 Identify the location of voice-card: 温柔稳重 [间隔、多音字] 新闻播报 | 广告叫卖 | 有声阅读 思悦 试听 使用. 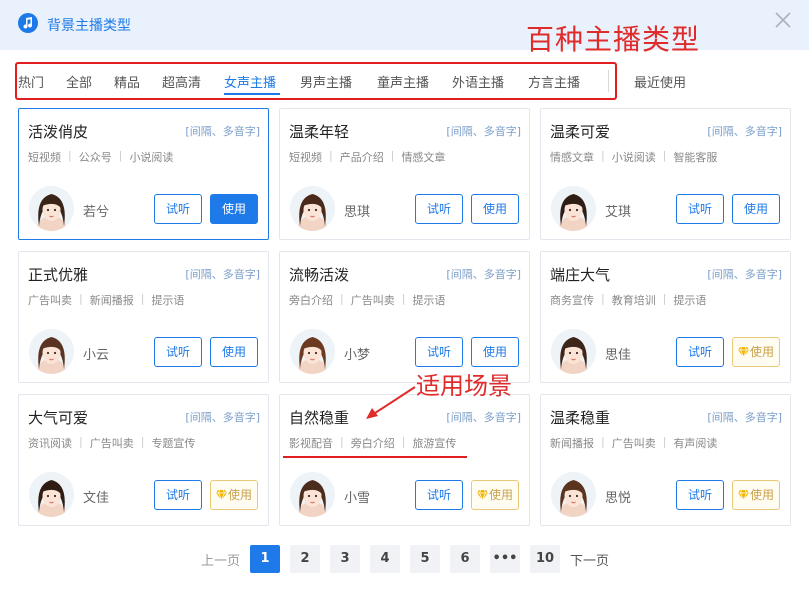
(665, 460).